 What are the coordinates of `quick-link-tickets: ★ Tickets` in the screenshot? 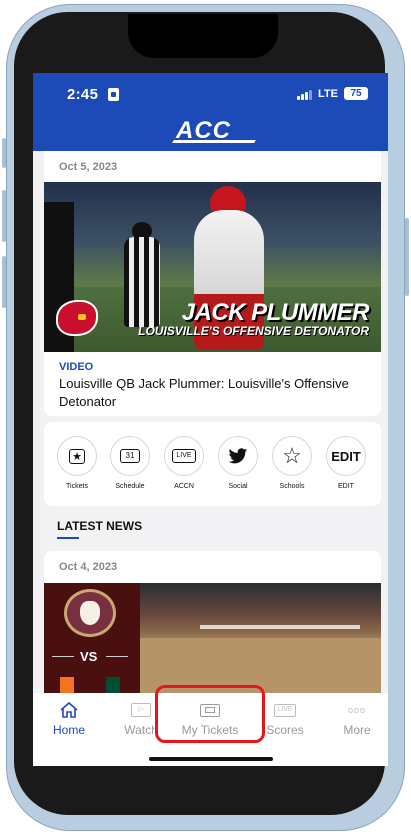 It's located at (77, 463).